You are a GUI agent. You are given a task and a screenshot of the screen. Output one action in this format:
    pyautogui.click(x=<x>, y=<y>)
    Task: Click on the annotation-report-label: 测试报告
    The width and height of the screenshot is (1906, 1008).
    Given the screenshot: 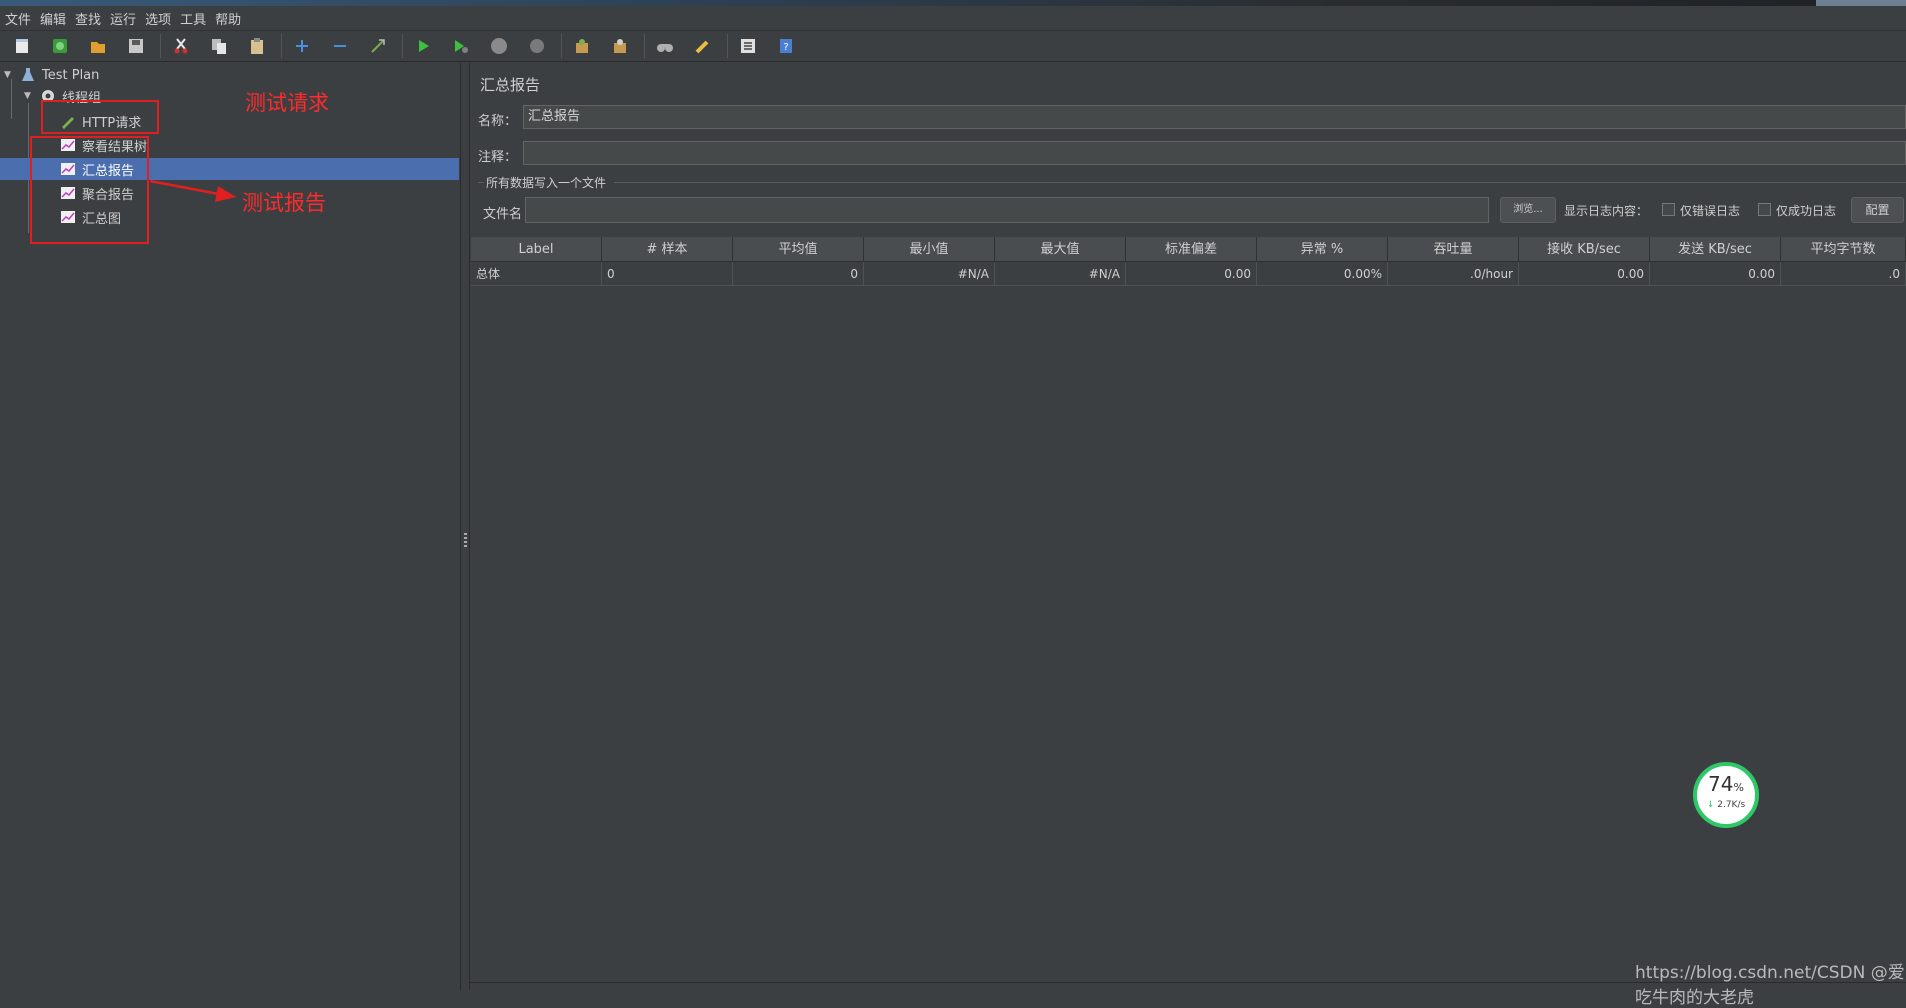 What is the action you would take?
    pyautogui.click(x=284, y=203)
    